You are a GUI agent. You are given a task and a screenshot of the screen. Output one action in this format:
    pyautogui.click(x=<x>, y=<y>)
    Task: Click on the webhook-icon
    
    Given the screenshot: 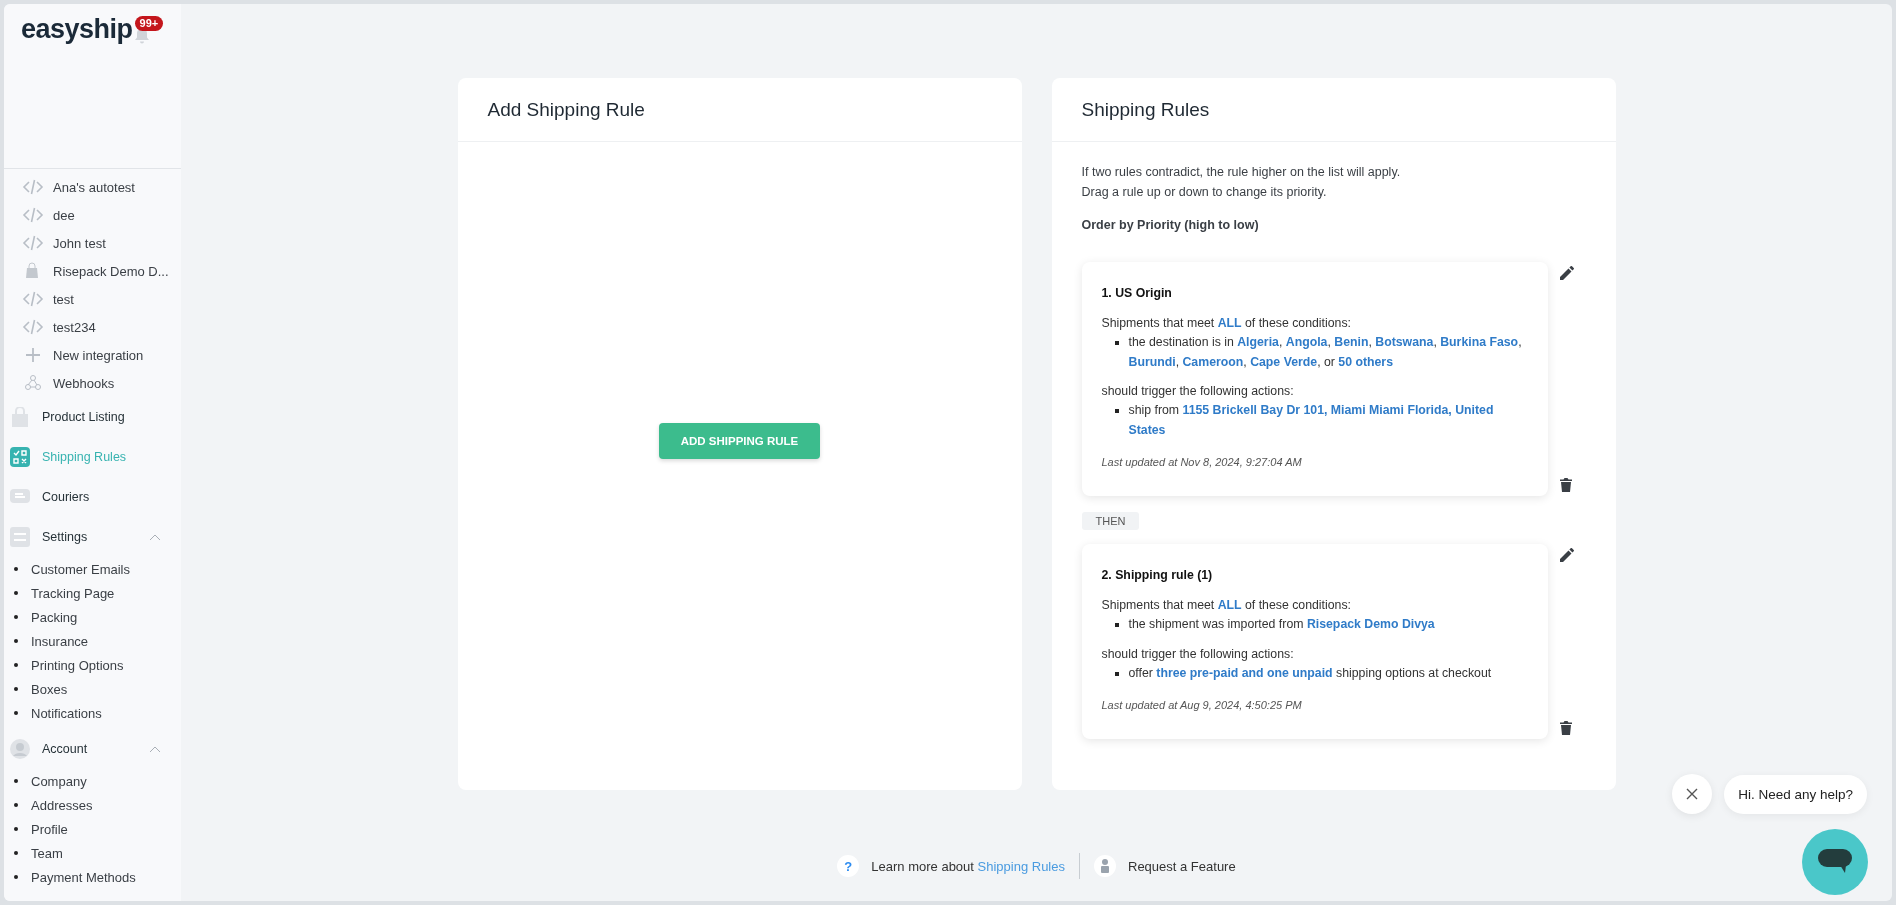 What is the action you would take?
    pyautogui.click(x=33, y=383)
    